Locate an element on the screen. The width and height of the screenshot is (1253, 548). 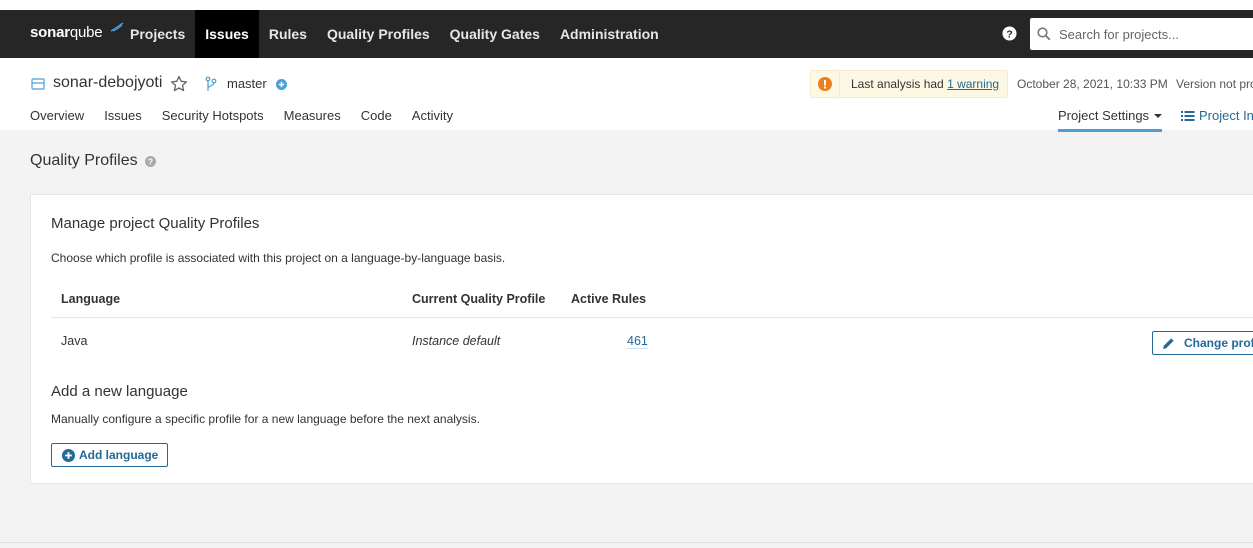
project-information-link: Project Information is located at coordinates (1217, 115).